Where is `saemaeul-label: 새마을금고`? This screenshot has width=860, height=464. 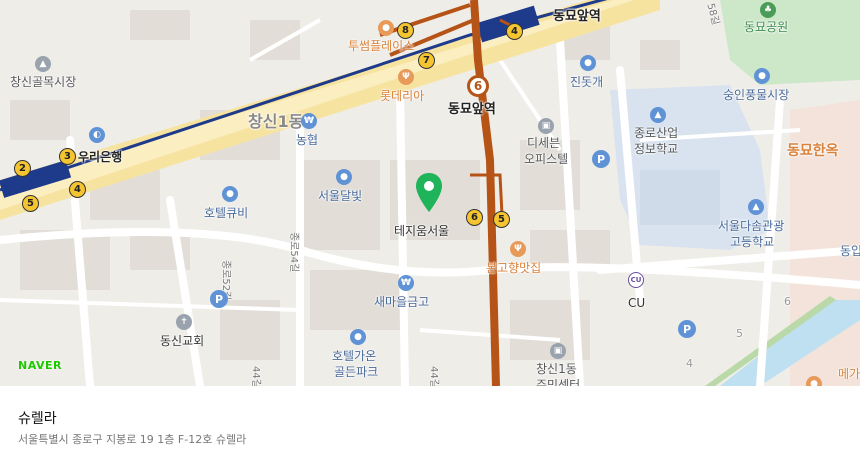 saemaeul-label: 새마을금고 is located at coordinates (401, 302).